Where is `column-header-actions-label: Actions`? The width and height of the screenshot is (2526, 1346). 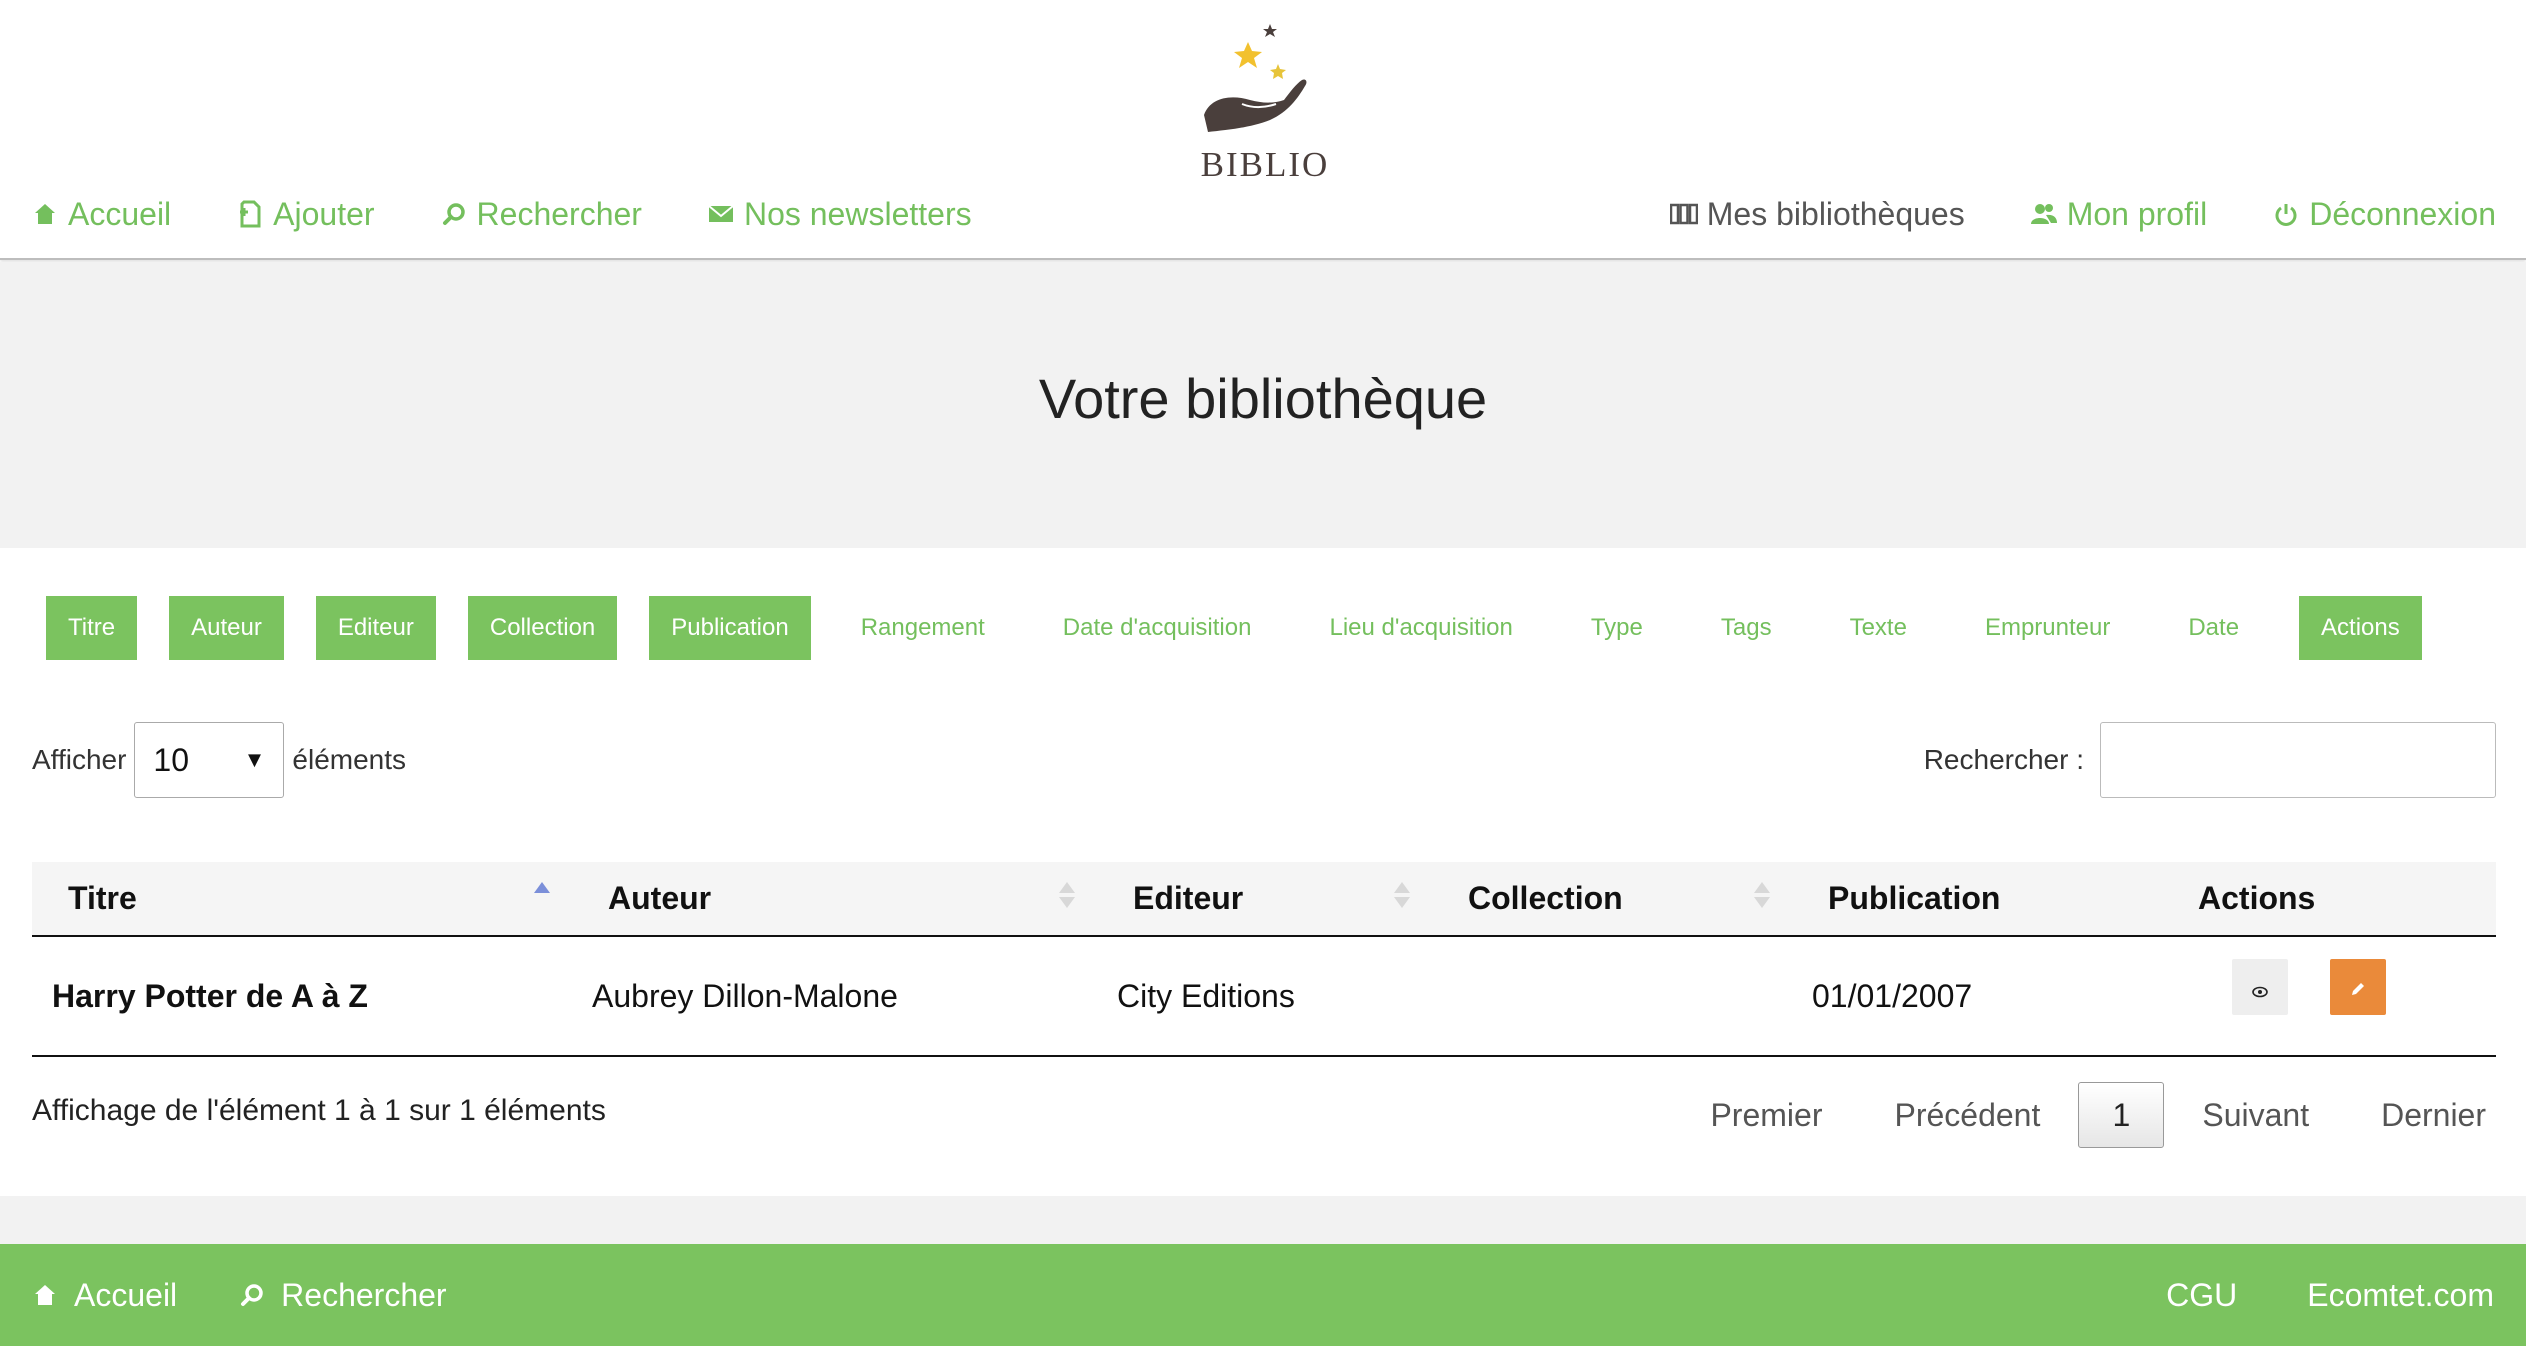 column-header-actions-label: Actions is located at coordinates (2257, 898).